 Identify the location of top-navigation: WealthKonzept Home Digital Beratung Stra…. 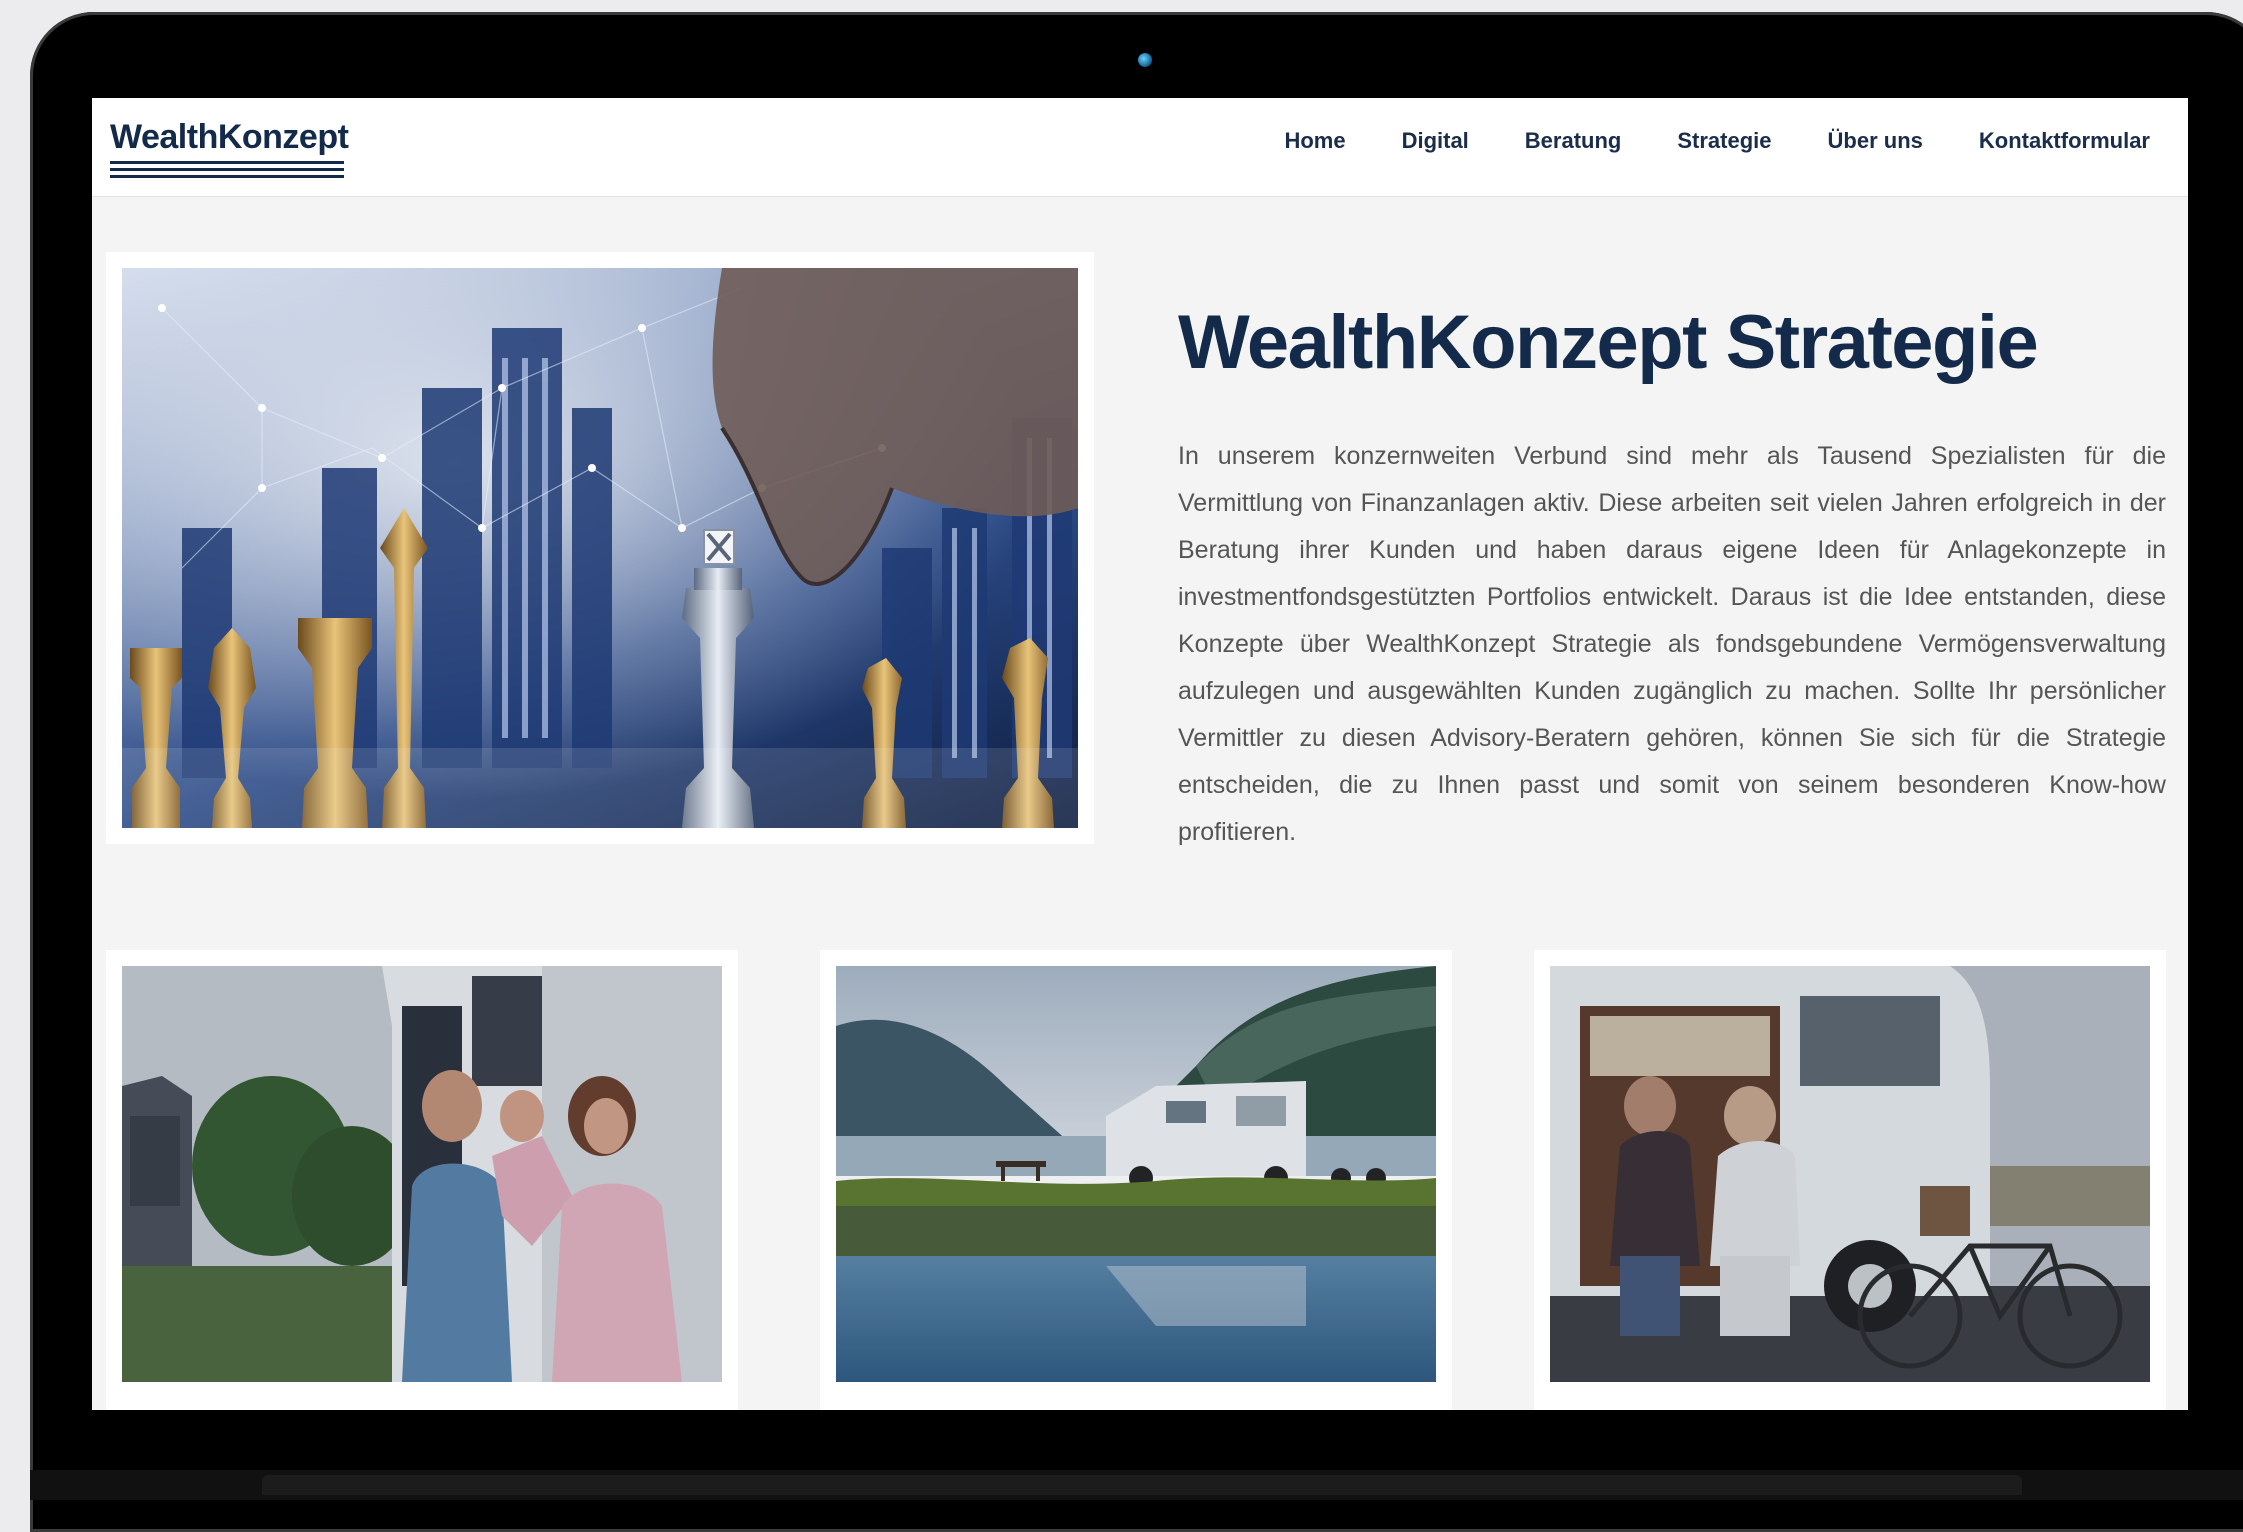
(1140, 147).